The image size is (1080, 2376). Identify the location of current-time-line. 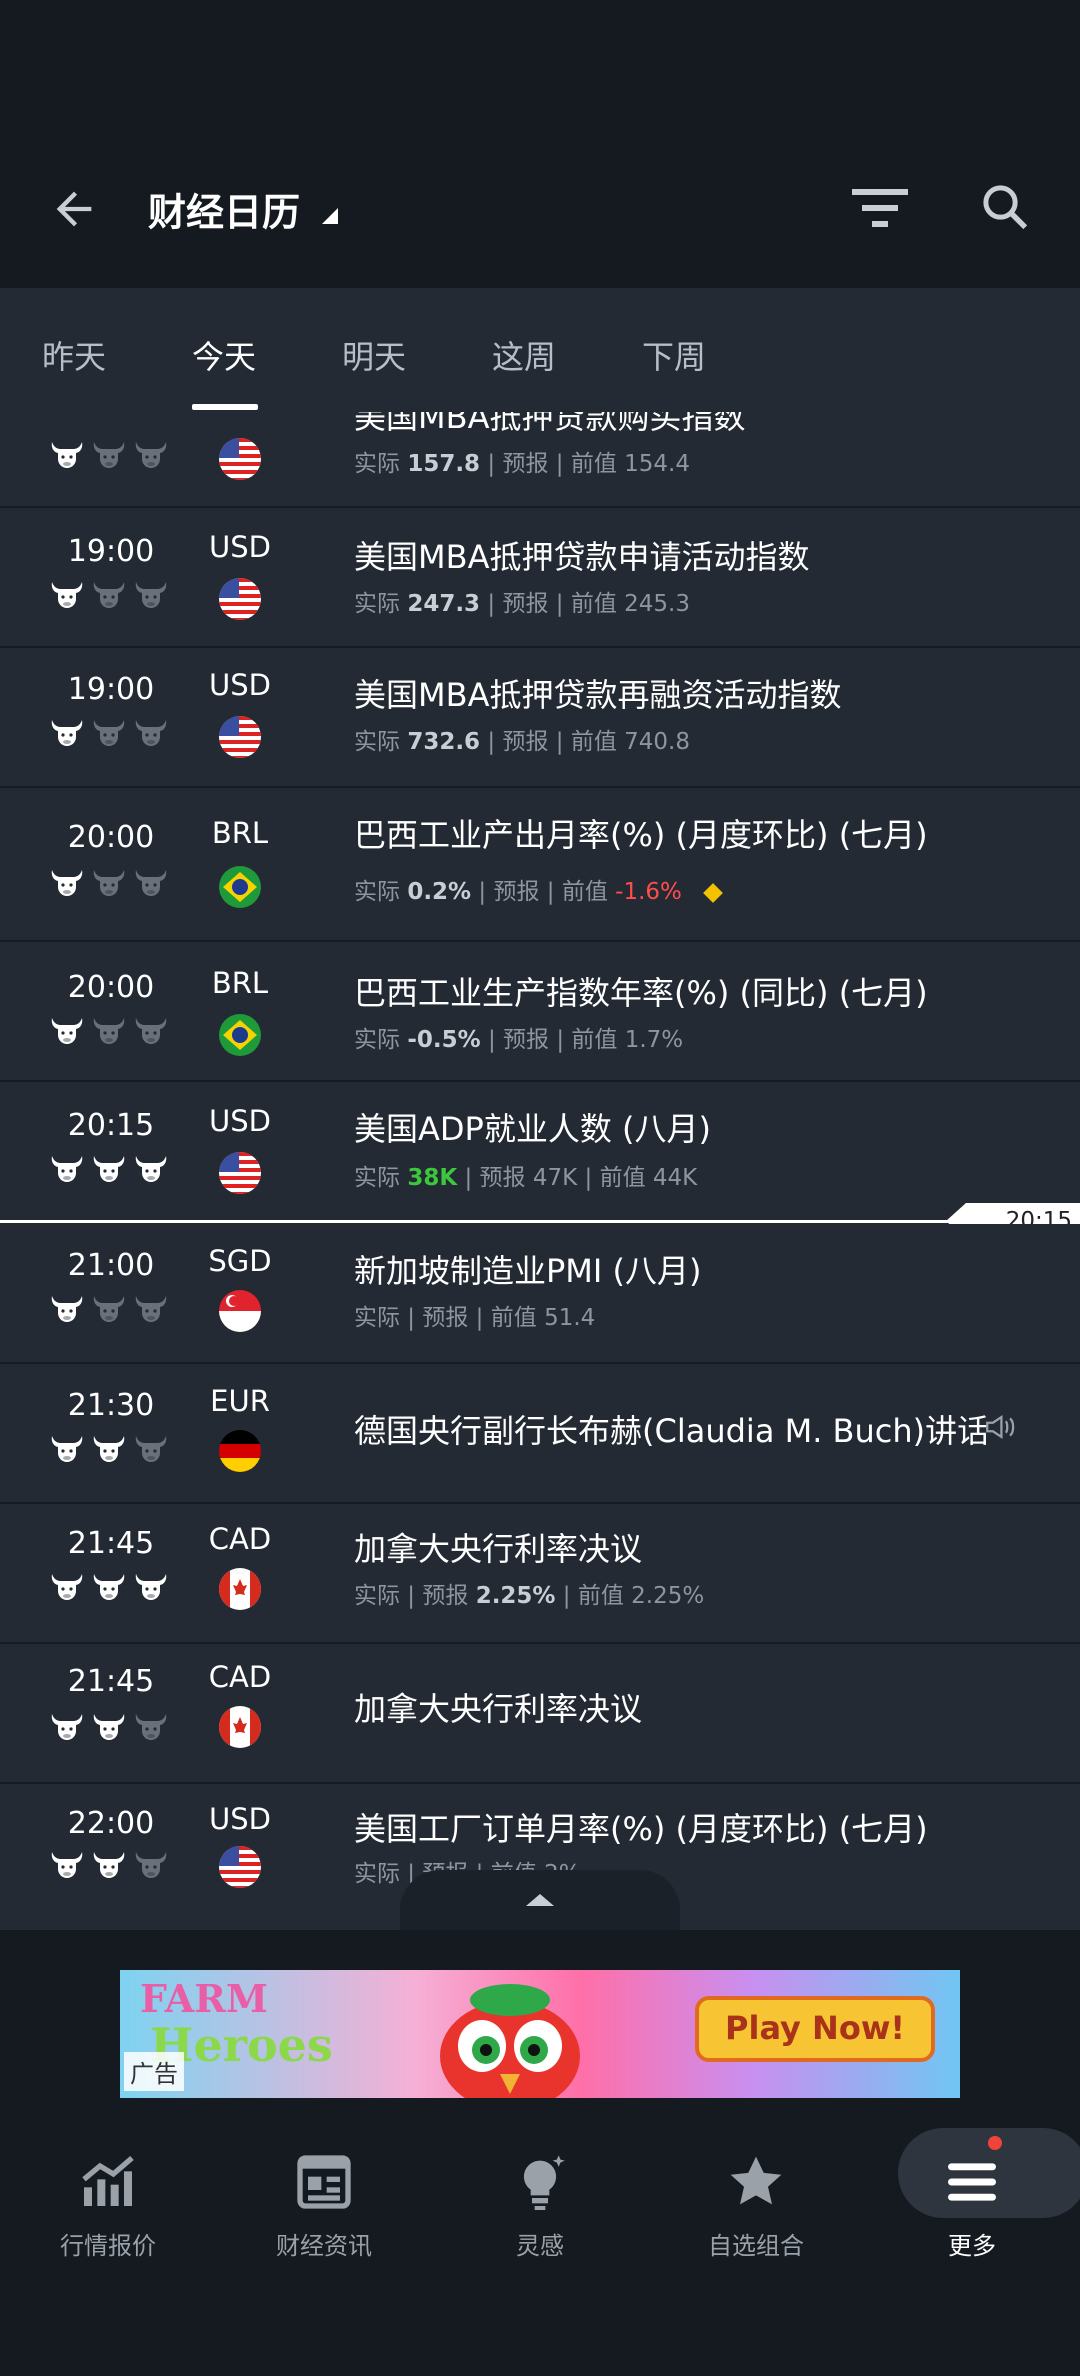
(540, 1221).